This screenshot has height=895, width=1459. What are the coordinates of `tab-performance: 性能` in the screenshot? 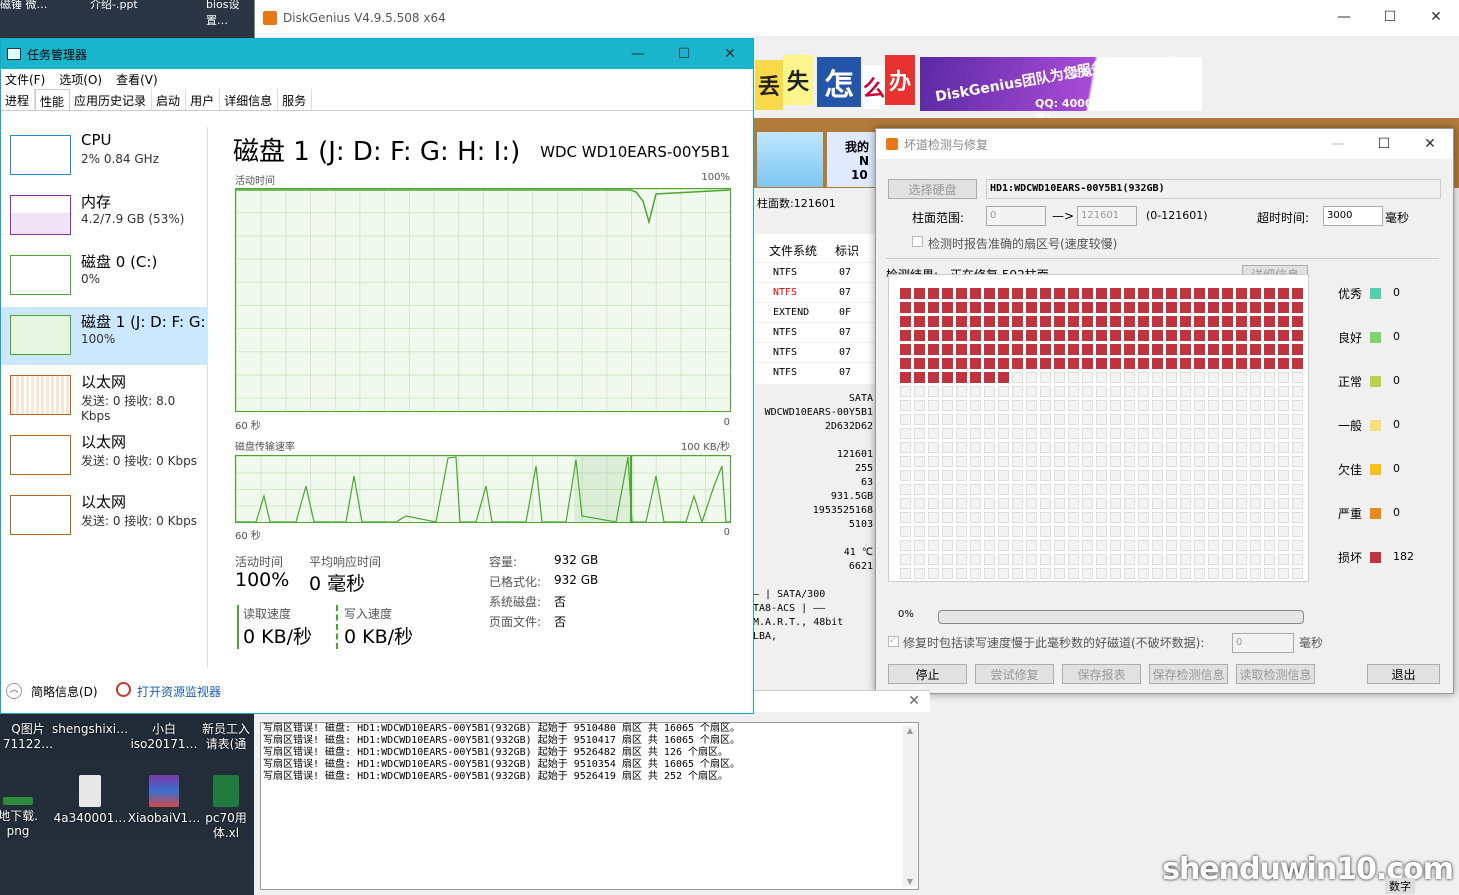 It's located at (53, 99).